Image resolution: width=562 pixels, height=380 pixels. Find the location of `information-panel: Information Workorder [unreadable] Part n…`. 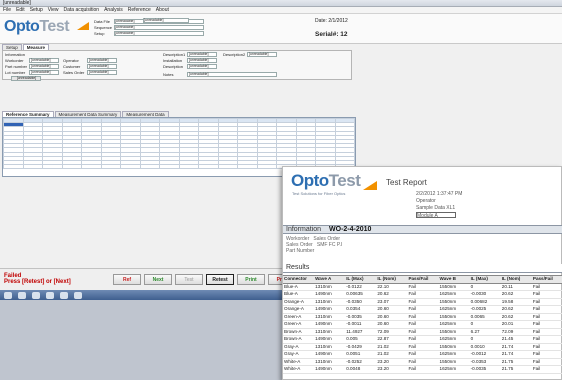

information-panel: Information Workorder [unreadable] Part n… is located at coordinates (177, 65).